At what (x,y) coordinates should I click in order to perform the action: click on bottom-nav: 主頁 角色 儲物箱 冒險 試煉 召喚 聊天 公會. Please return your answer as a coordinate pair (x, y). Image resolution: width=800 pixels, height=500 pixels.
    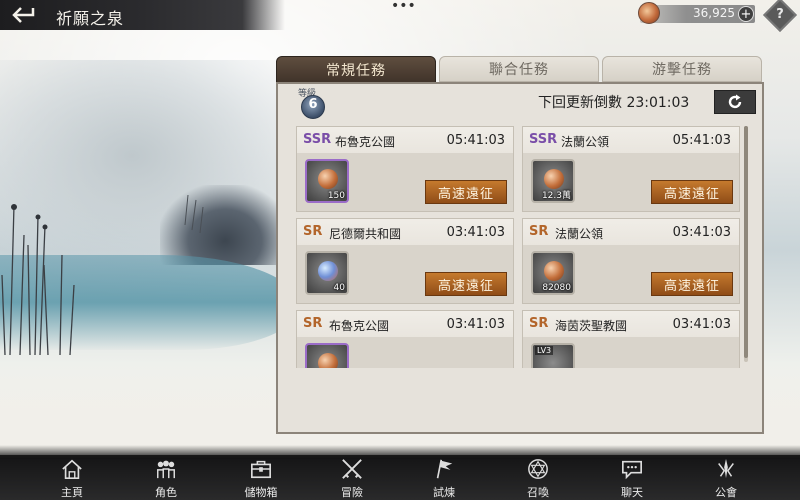
    Looking at the image, I should click on (400, 472).